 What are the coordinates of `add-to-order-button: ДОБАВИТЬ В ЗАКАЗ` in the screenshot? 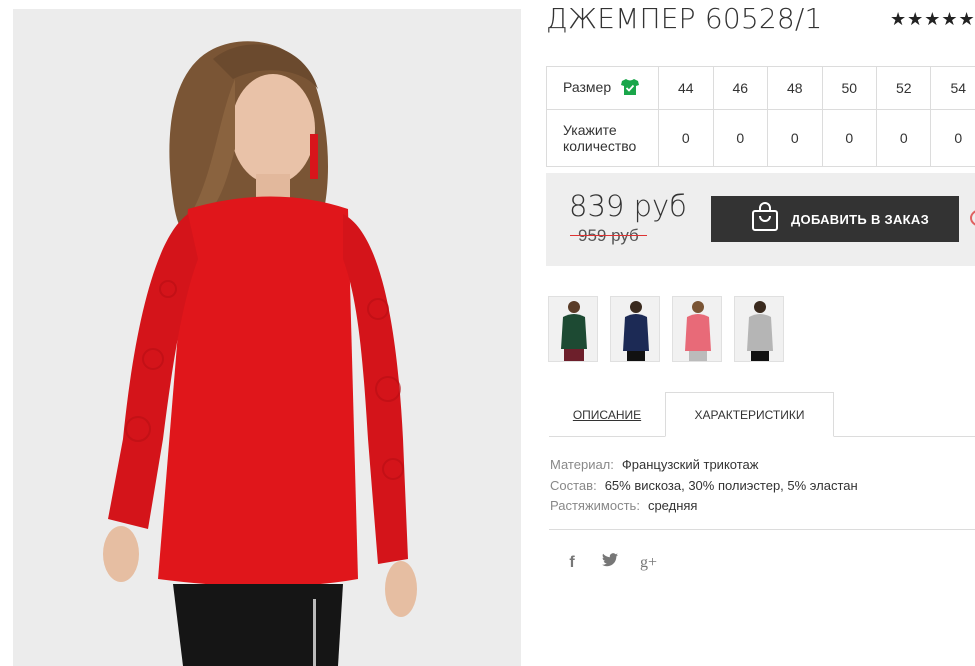 It's located at (835, 219).